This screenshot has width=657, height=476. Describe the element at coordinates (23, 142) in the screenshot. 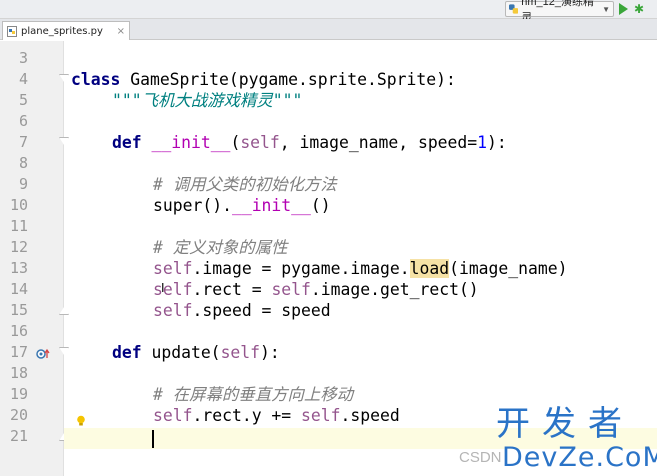

I see `line-number: 7` at that location.